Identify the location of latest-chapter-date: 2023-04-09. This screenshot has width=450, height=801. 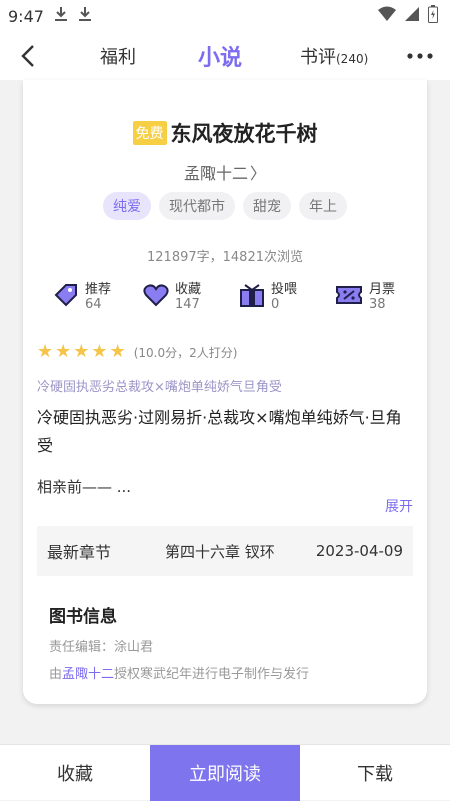
(359, 551).